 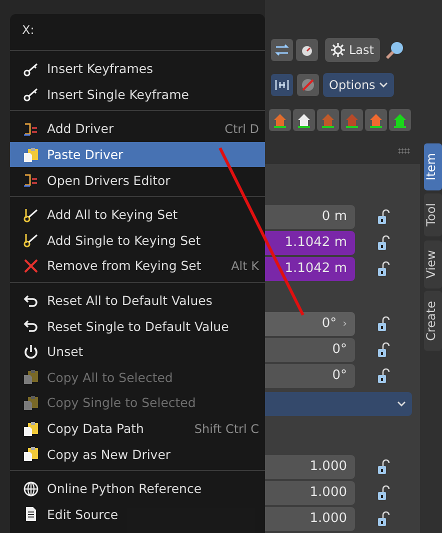 I want to click on dropdown-field, so click(x=338, y=404).